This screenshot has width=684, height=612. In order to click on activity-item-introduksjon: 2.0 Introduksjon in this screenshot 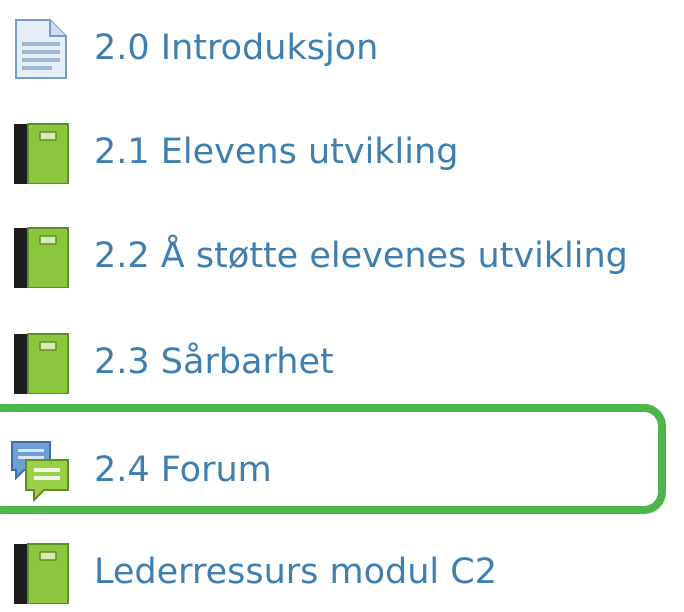, I will do `click(342, 48)`.